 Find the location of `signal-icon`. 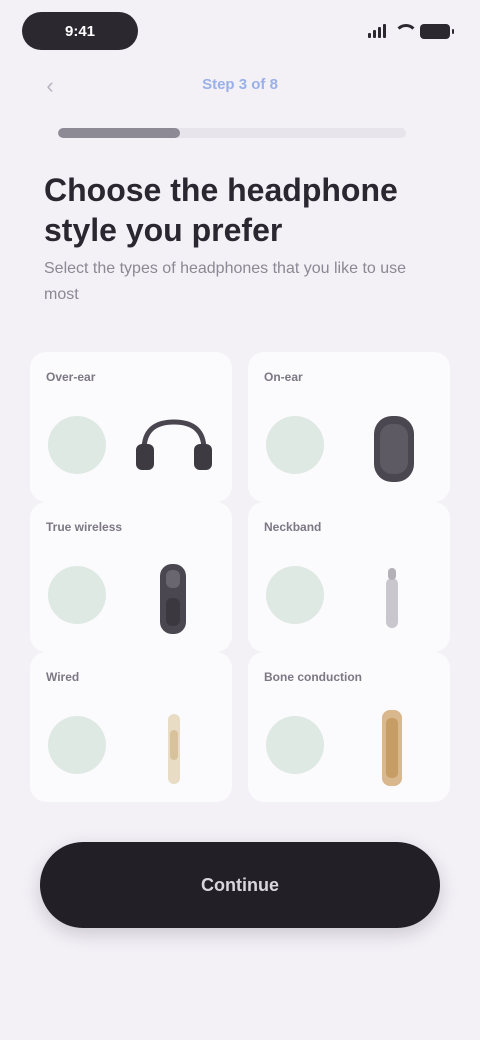

signal-icon is located at coordinates (377, 31).